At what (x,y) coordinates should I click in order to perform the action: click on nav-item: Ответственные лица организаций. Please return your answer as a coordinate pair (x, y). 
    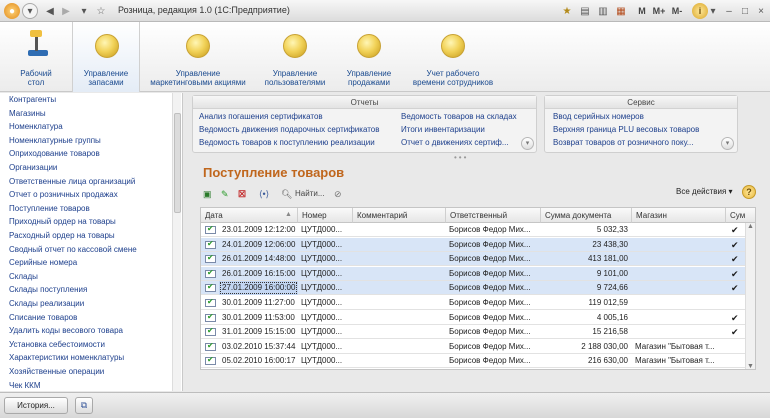
    Looking at the image, I should click on (72, 181).